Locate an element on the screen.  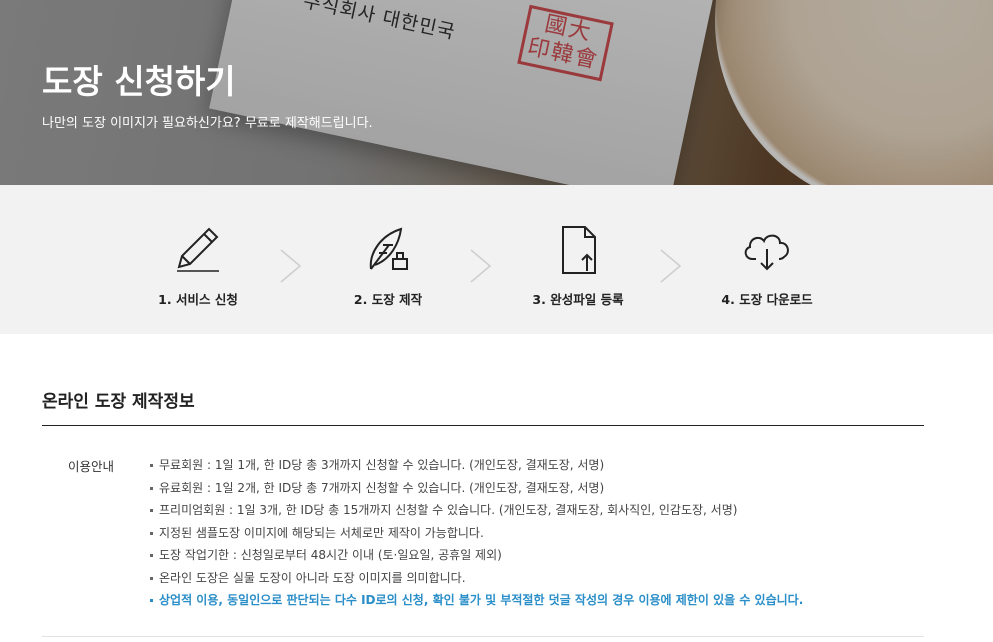
step-stamp-download: 4. 도장 다운로드 is located at coordinates (767, 259).